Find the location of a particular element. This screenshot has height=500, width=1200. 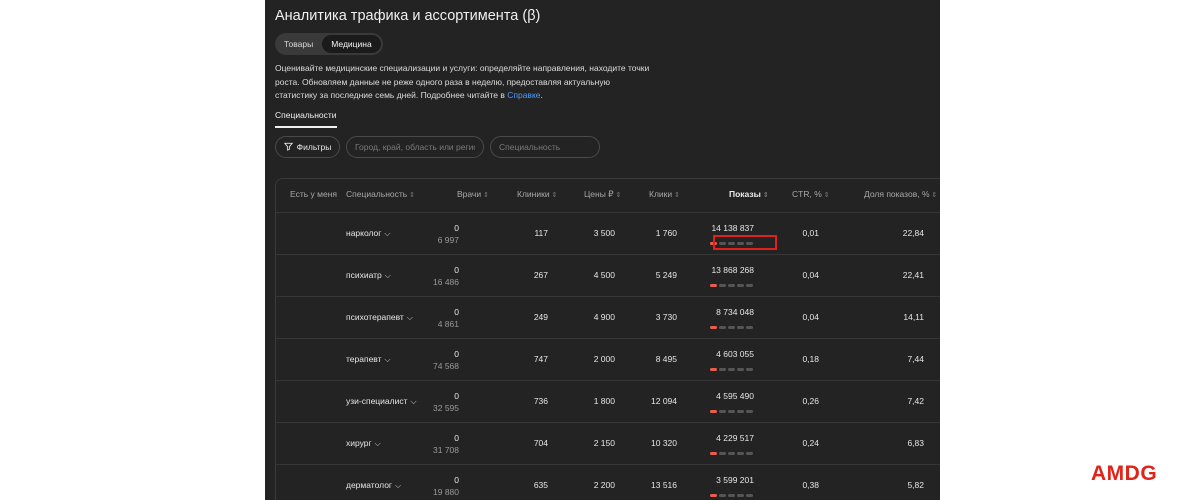

region-input is located at coordinates (415, 147).